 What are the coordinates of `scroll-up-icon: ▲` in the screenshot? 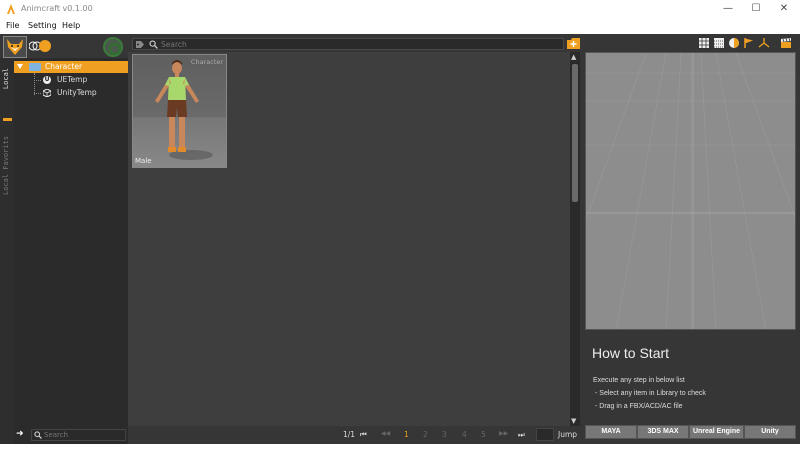 It's located at (573, 57).